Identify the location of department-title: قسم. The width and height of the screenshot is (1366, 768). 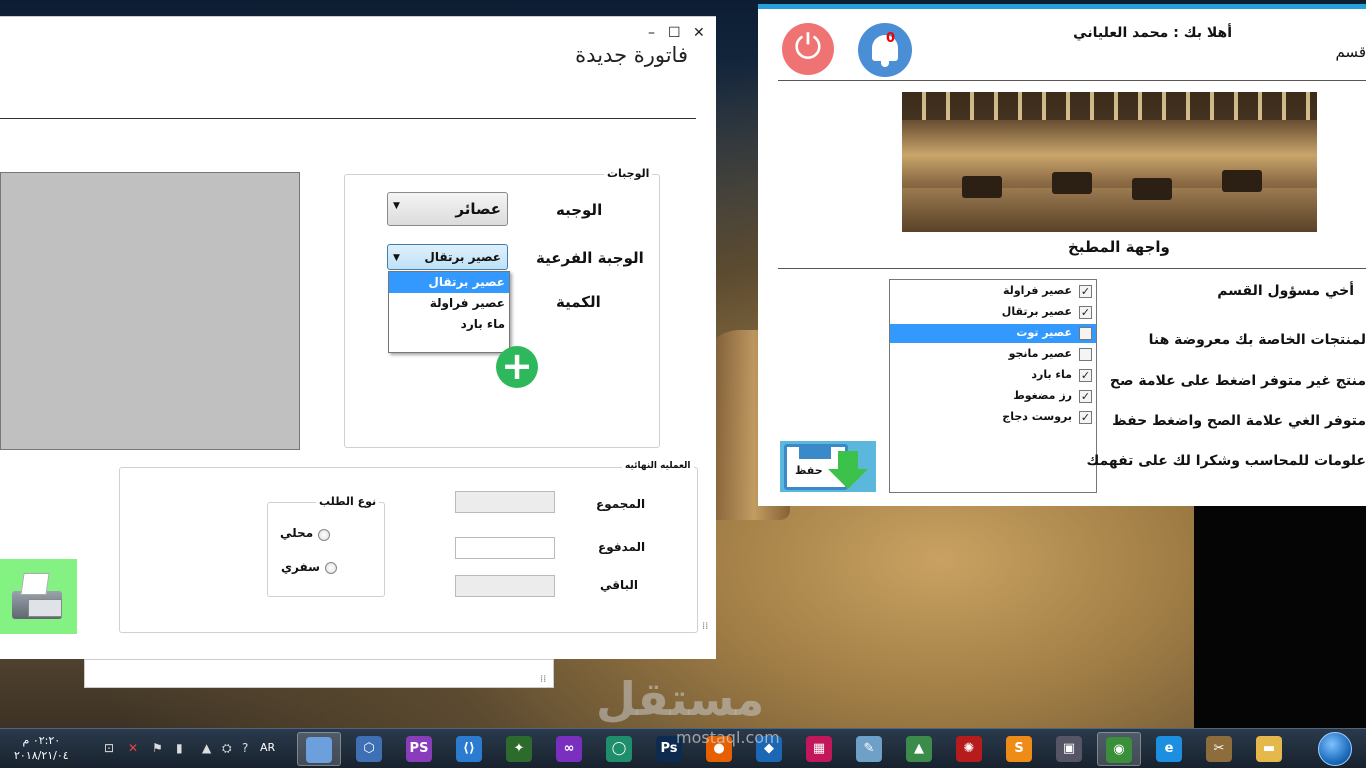
(1350, 52).